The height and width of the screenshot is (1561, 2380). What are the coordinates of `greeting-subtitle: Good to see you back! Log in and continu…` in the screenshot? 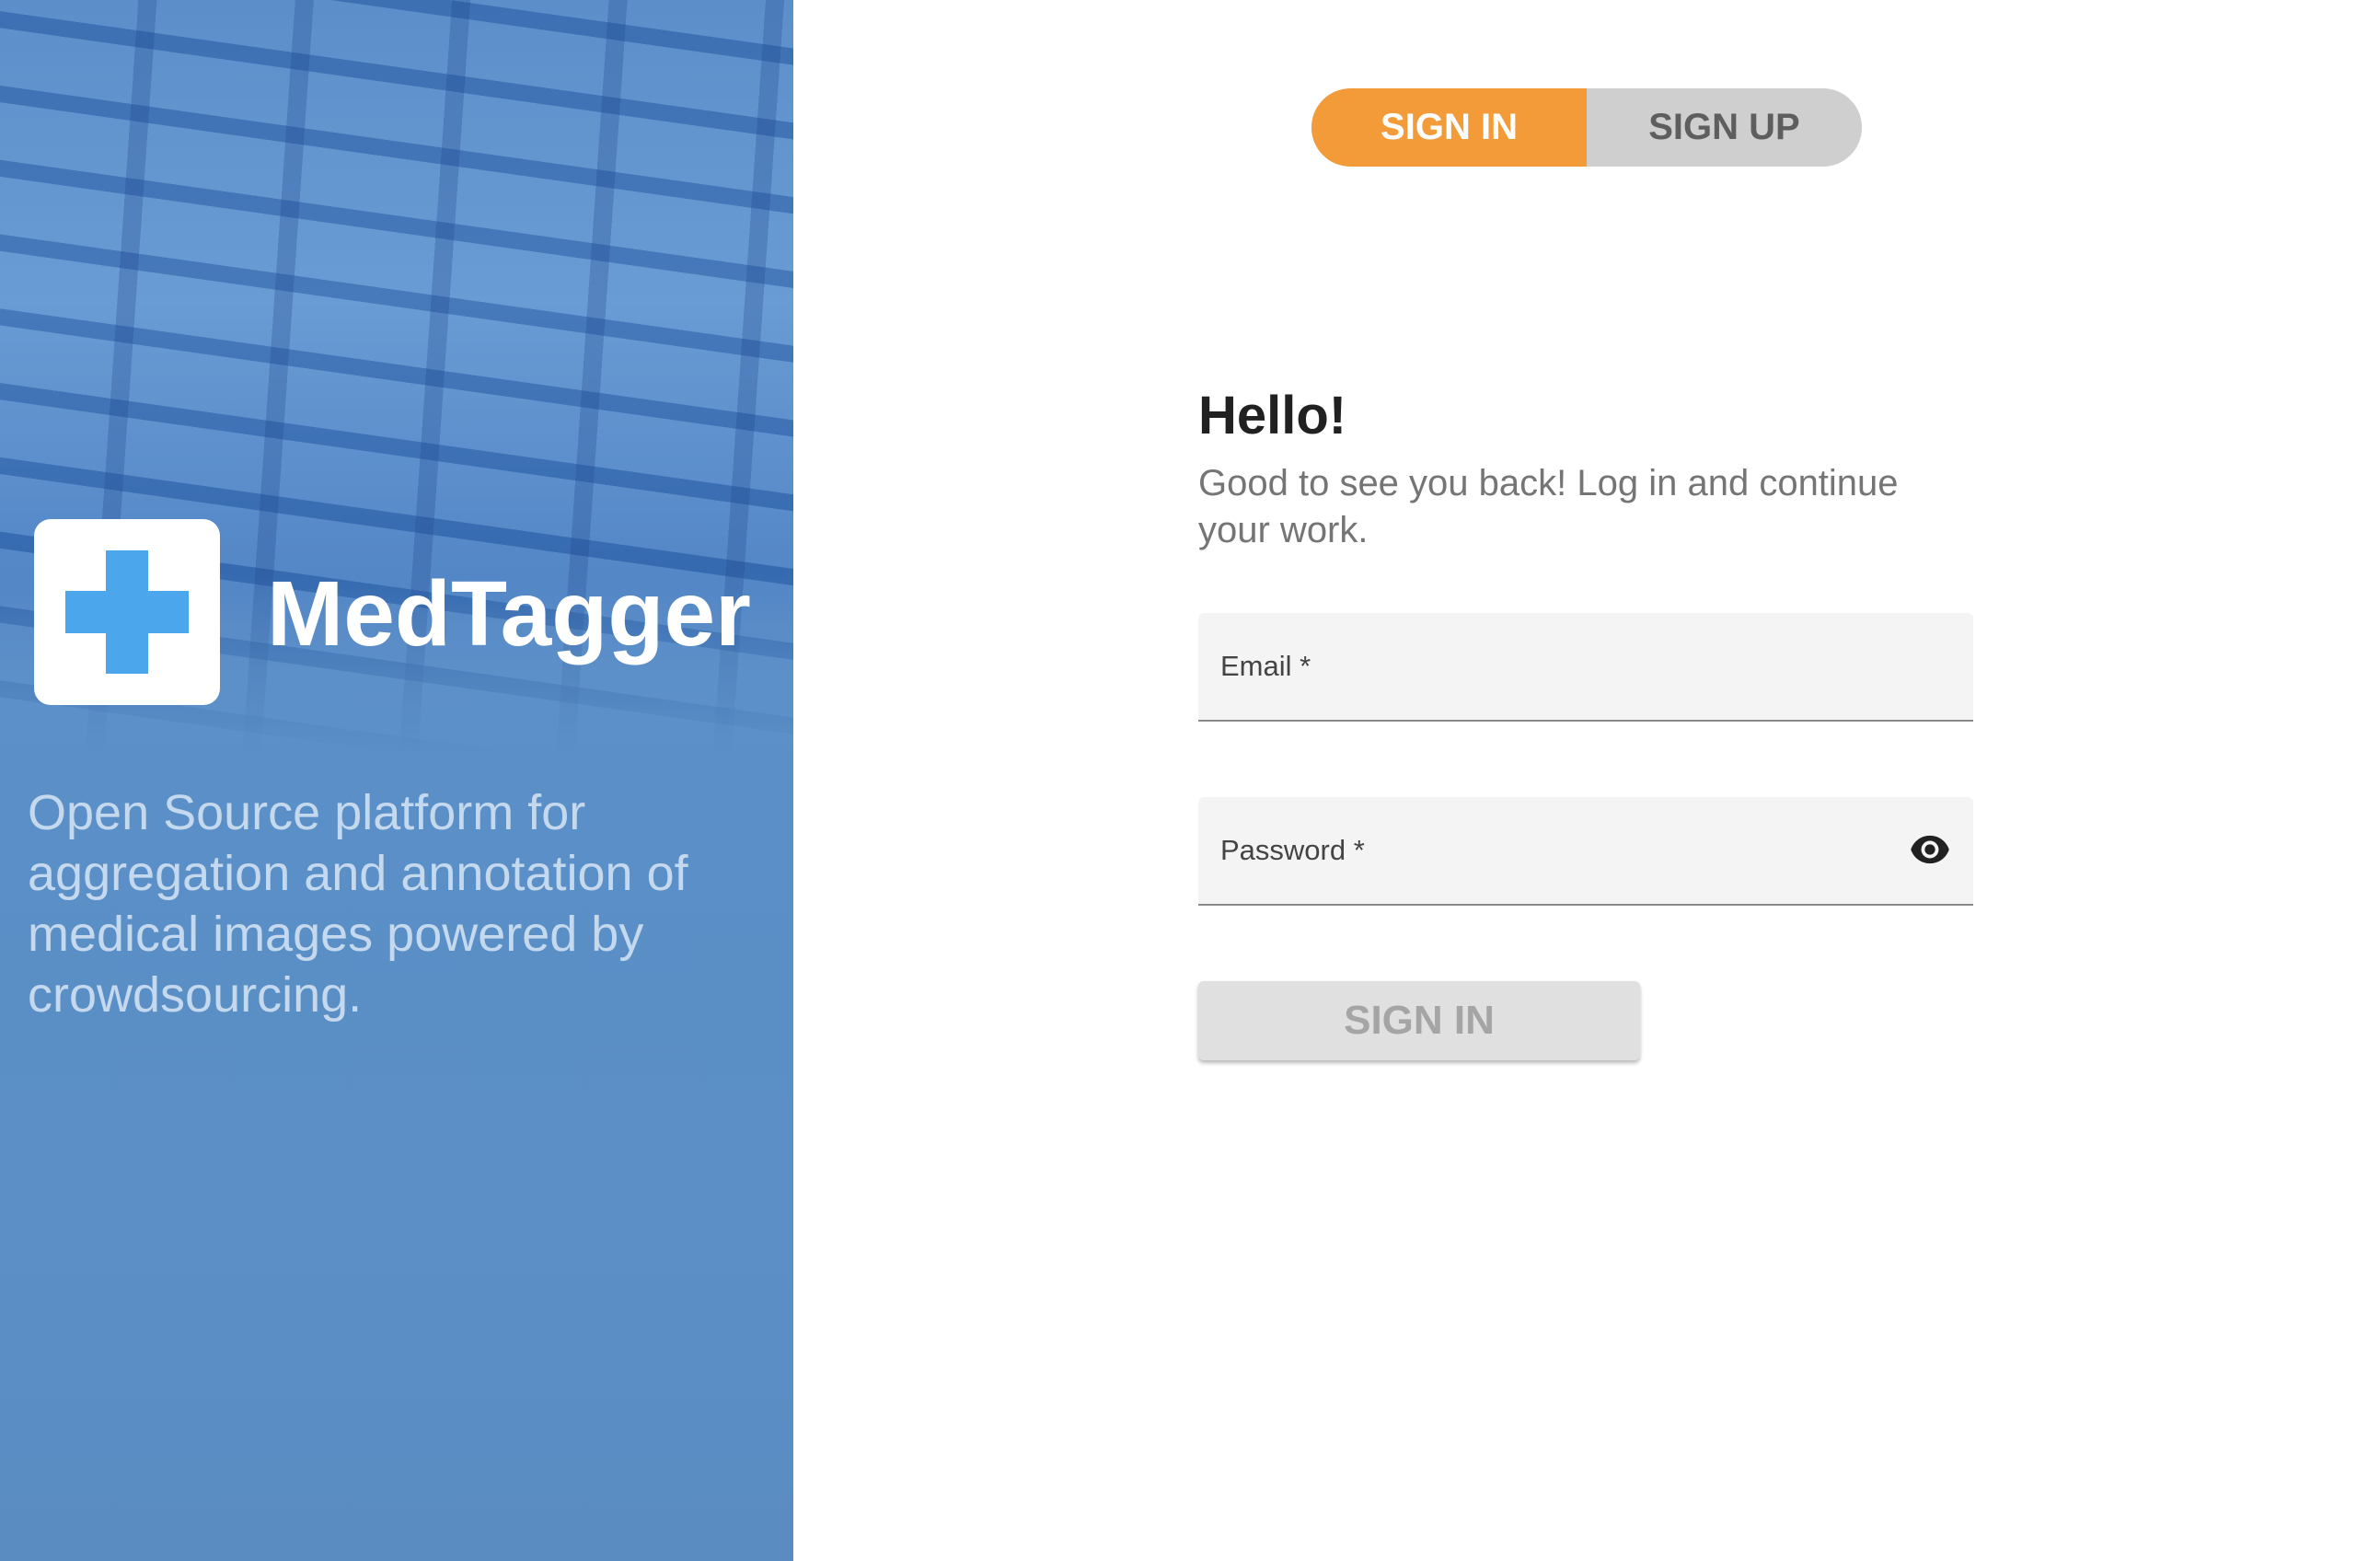 It's located at (1548, 507).